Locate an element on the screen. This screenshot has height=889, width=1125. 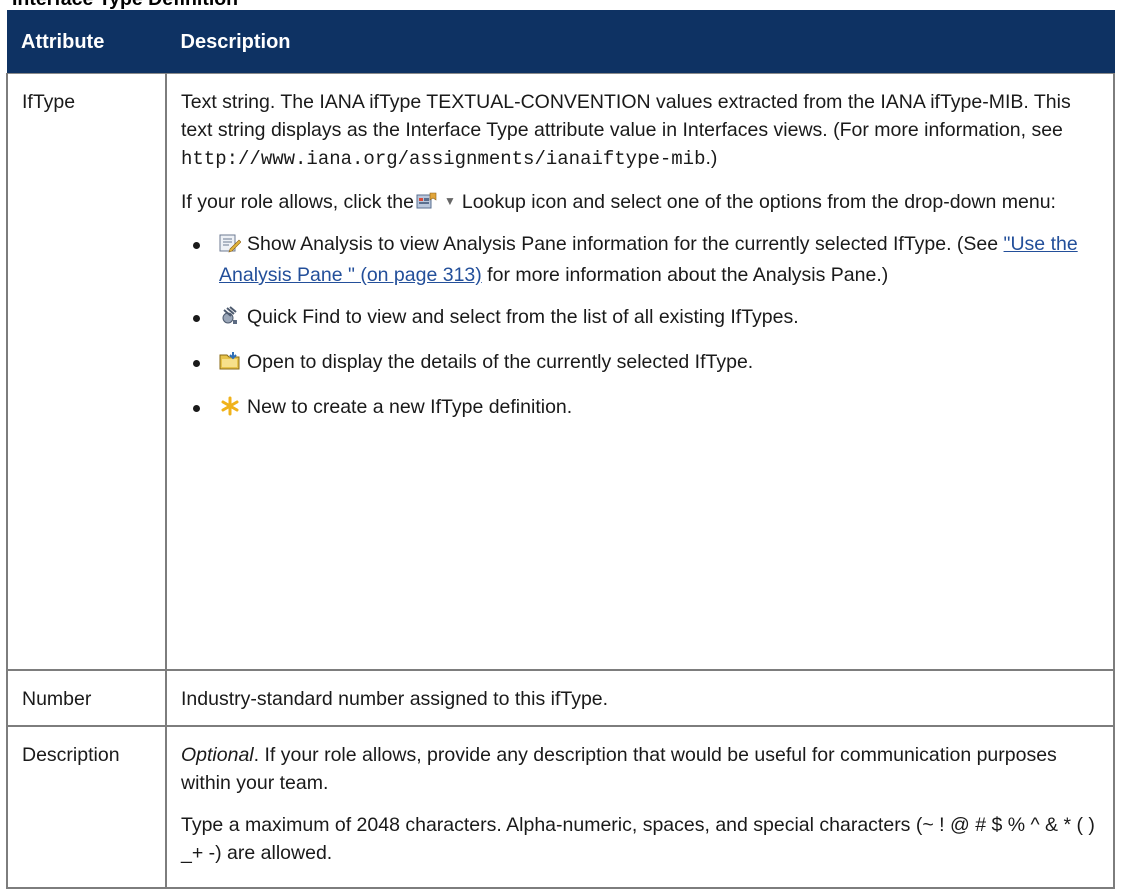
attribute-cell: IfType is located at coordinates (86, 372).